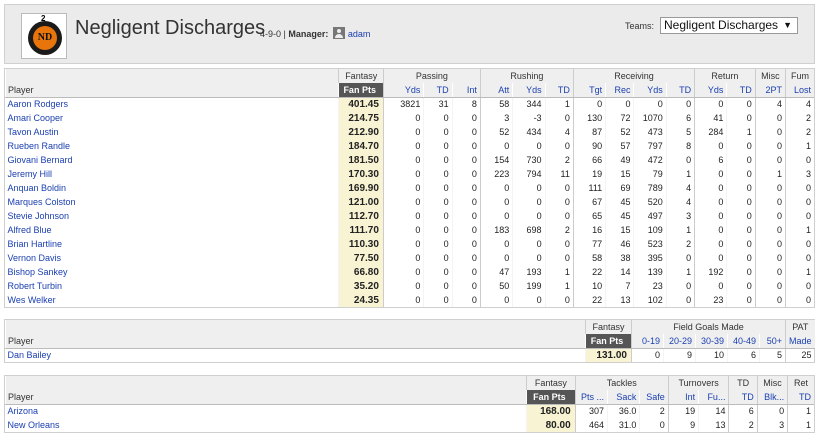  I want to click on fan-pts-cell: 212.90, so click(361, 132).